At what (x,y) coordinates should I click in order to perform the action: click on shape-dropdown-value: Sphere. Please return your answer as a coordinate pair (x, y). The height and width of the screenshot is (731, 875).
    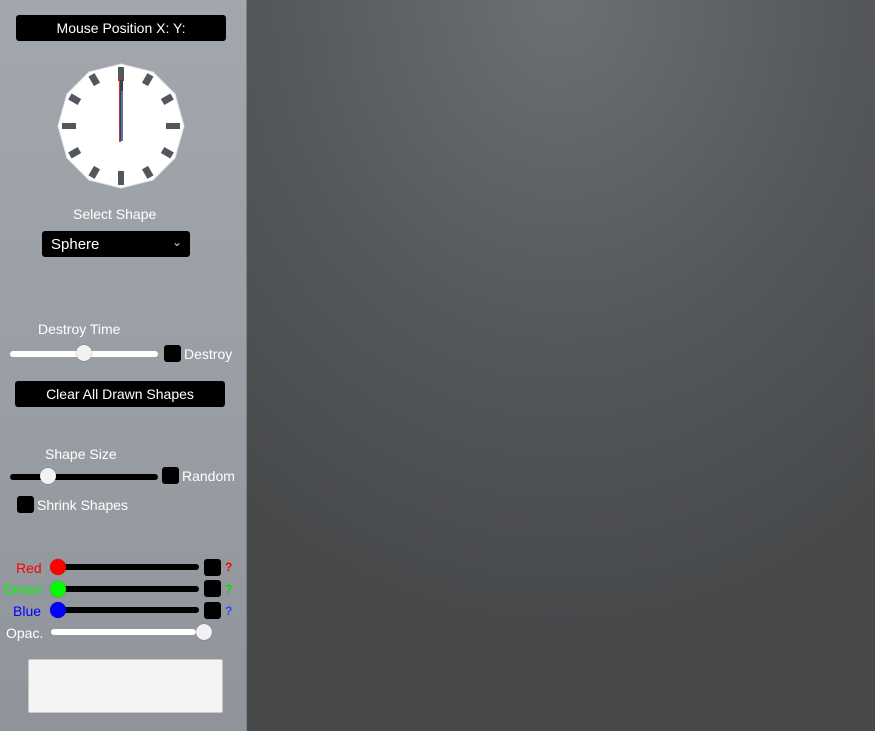
    Looking at the image, I should click on (75, 244).